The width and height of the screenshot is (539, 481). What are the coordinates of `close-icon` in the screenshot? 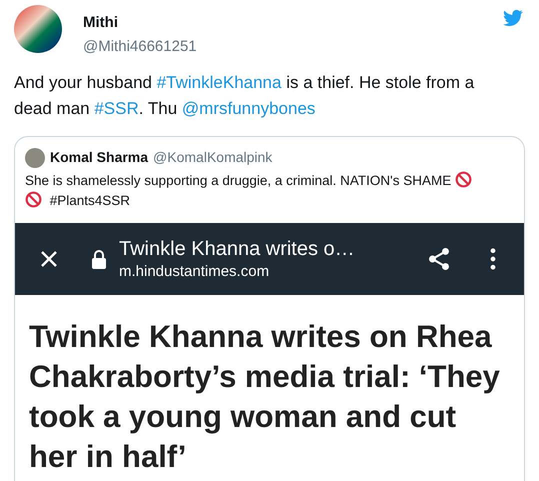 It's located at (49, 259).